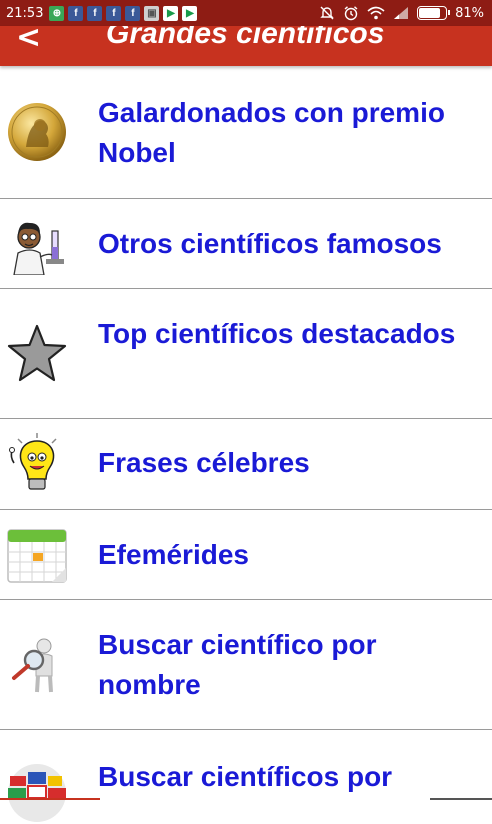 The height and width of the screenshot is (824, 492). I want to click on alarm-icon, so click(351, 13).